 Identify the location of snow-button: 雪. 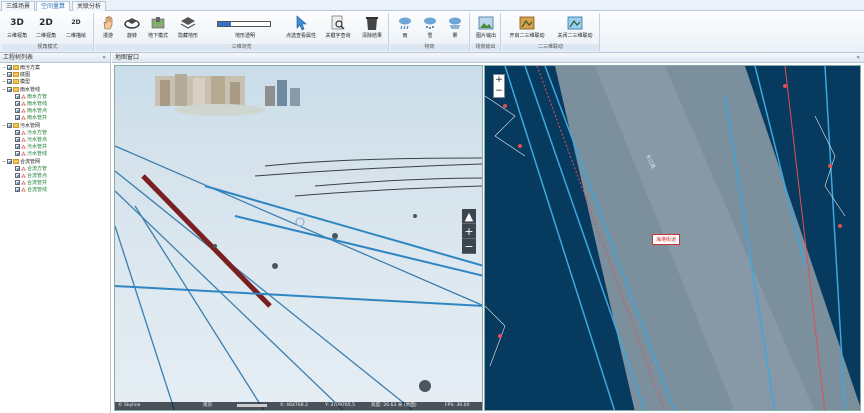
(430, 28).